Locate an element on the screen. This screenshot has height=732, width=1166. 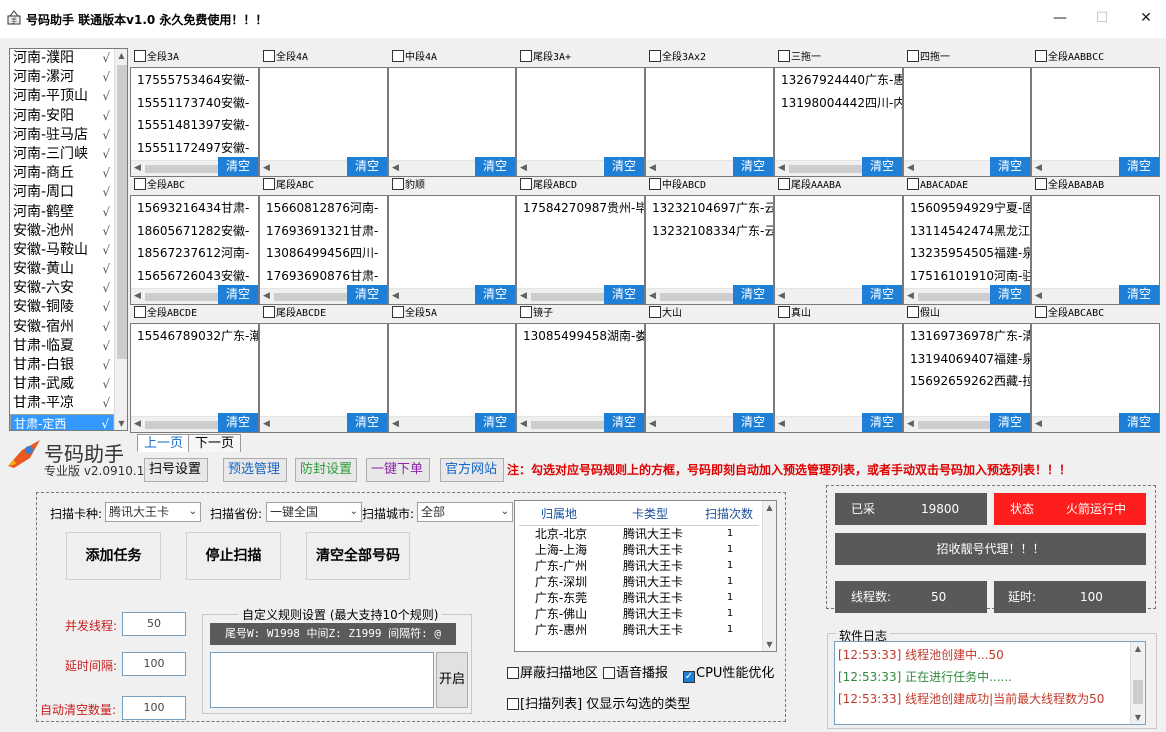
rule-checkbox: 中段4A is located at coordinates (414, 57).